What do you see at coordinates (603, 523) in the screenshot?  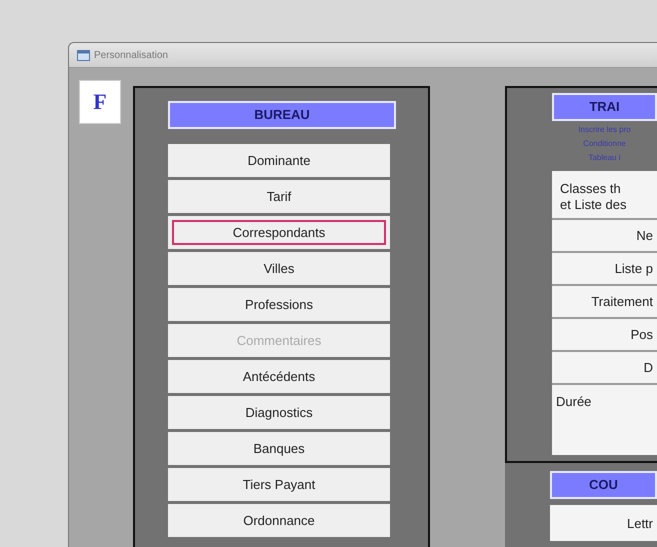 I see `menu-button: Lettr` at bounding box center [603, 523].